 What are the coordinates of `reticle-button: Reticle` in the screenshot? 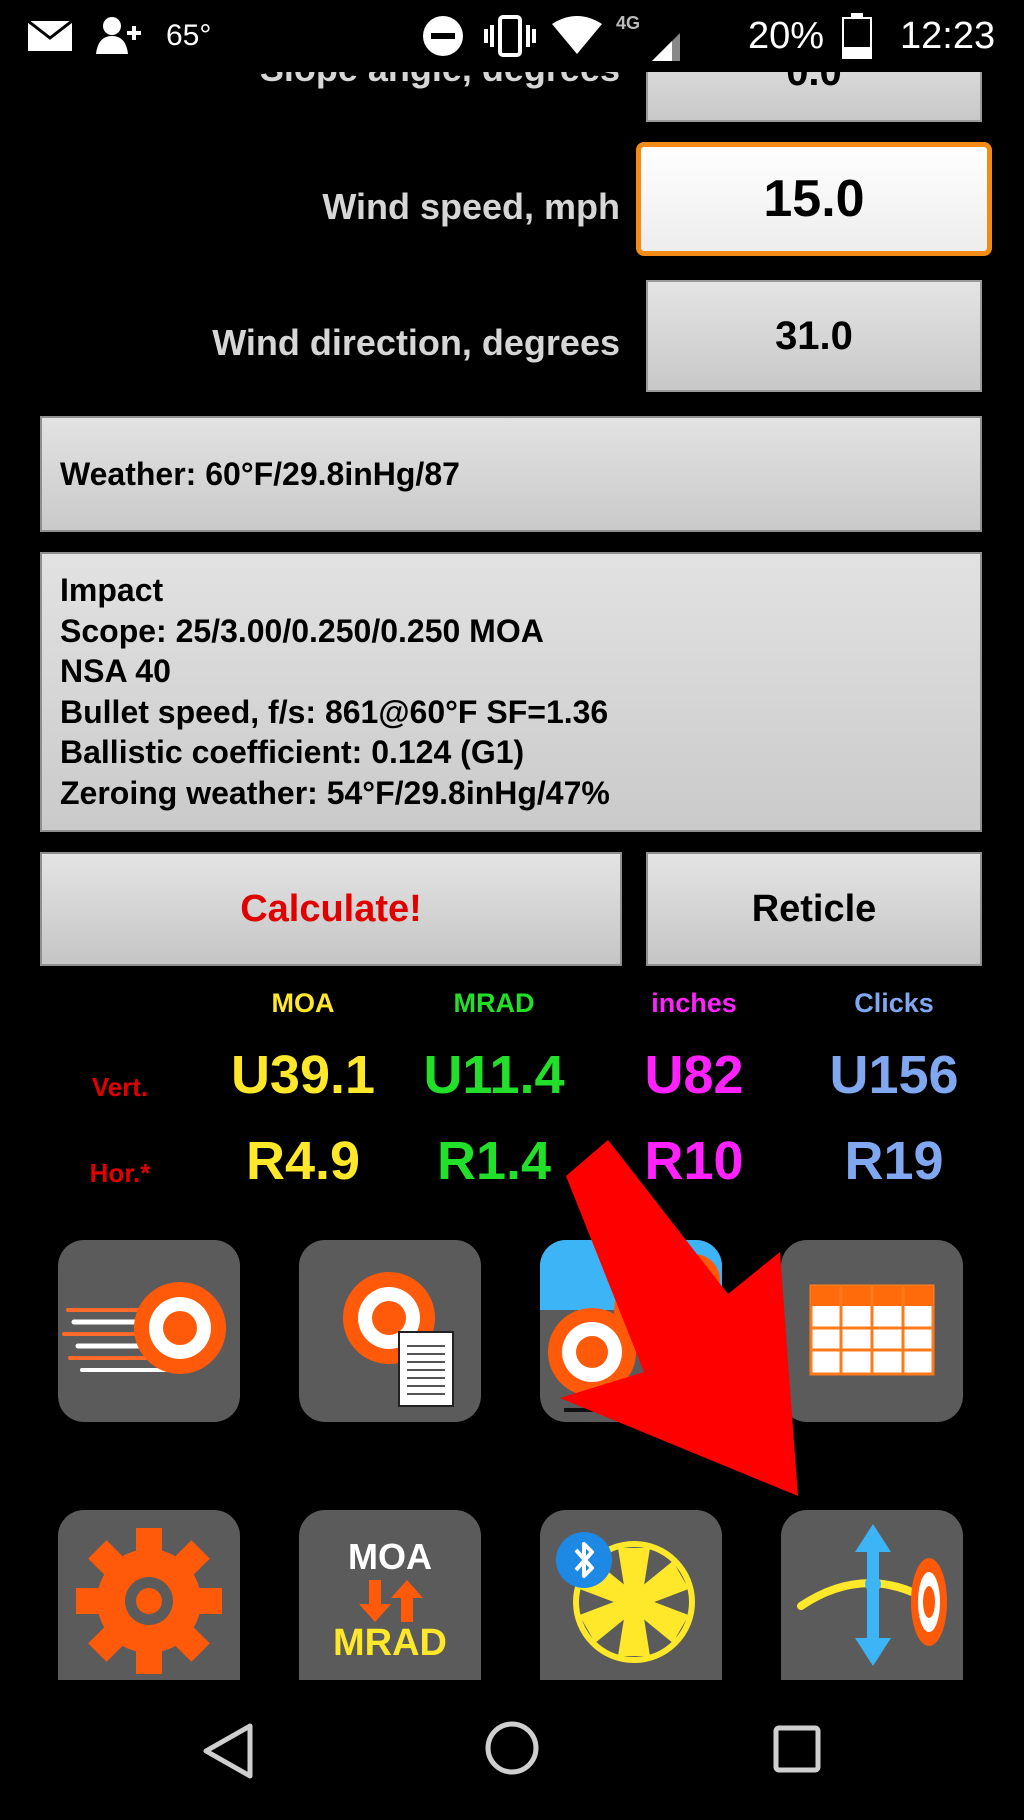 It's located at (814, 909).